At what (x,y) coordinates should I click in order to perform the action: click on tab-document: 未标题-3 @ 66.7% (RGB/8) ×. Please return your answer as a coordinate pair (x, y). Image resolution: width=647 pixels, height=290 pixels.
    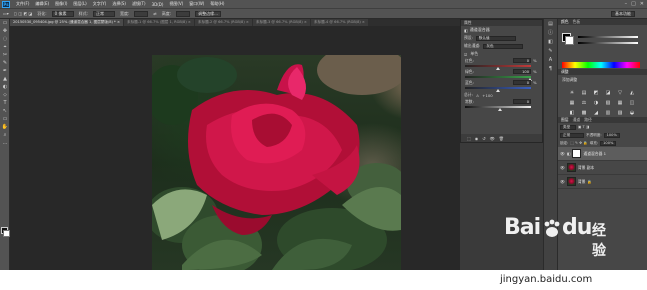
    Looking at the image, I should click on (281, 22).